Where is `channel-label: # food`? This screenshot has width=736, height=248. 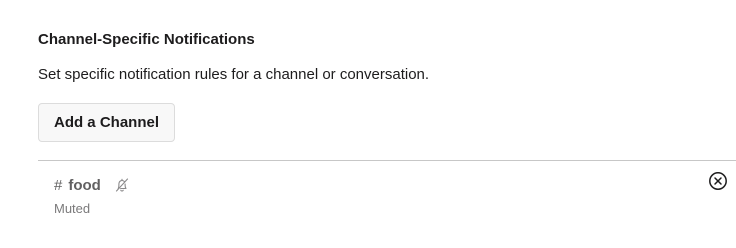 channel-label: # food is located at coordinates (92, 185).